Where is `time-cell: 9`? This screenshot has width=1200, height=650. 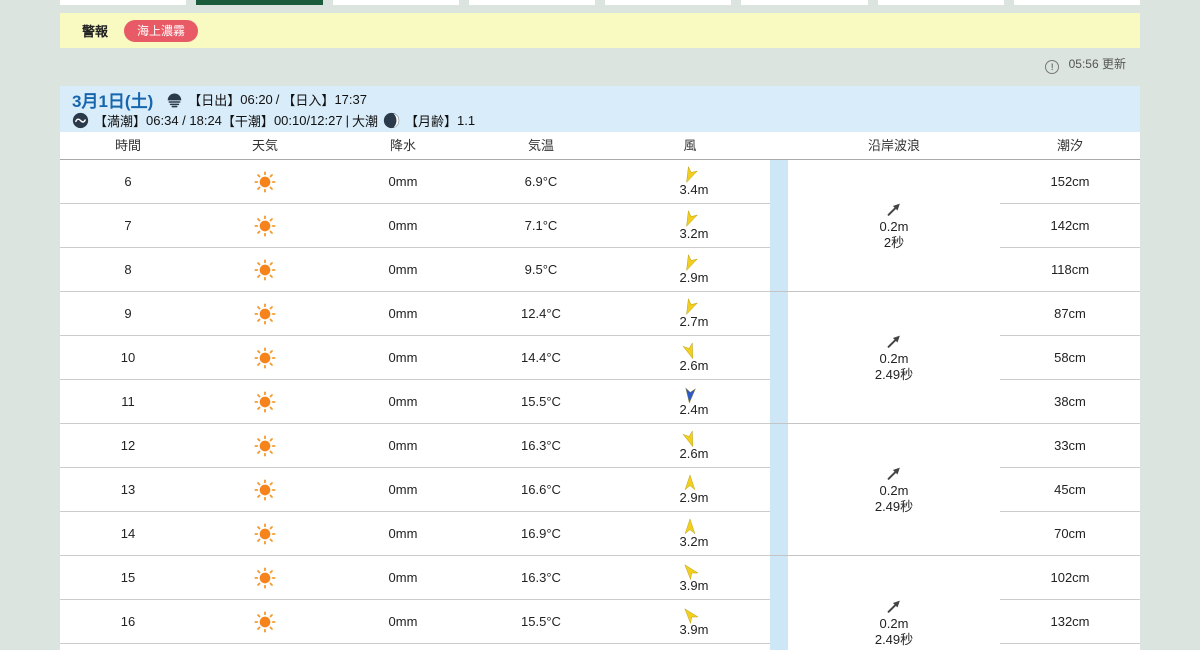
time-cell: 9 is located at coordinates (128, 313).